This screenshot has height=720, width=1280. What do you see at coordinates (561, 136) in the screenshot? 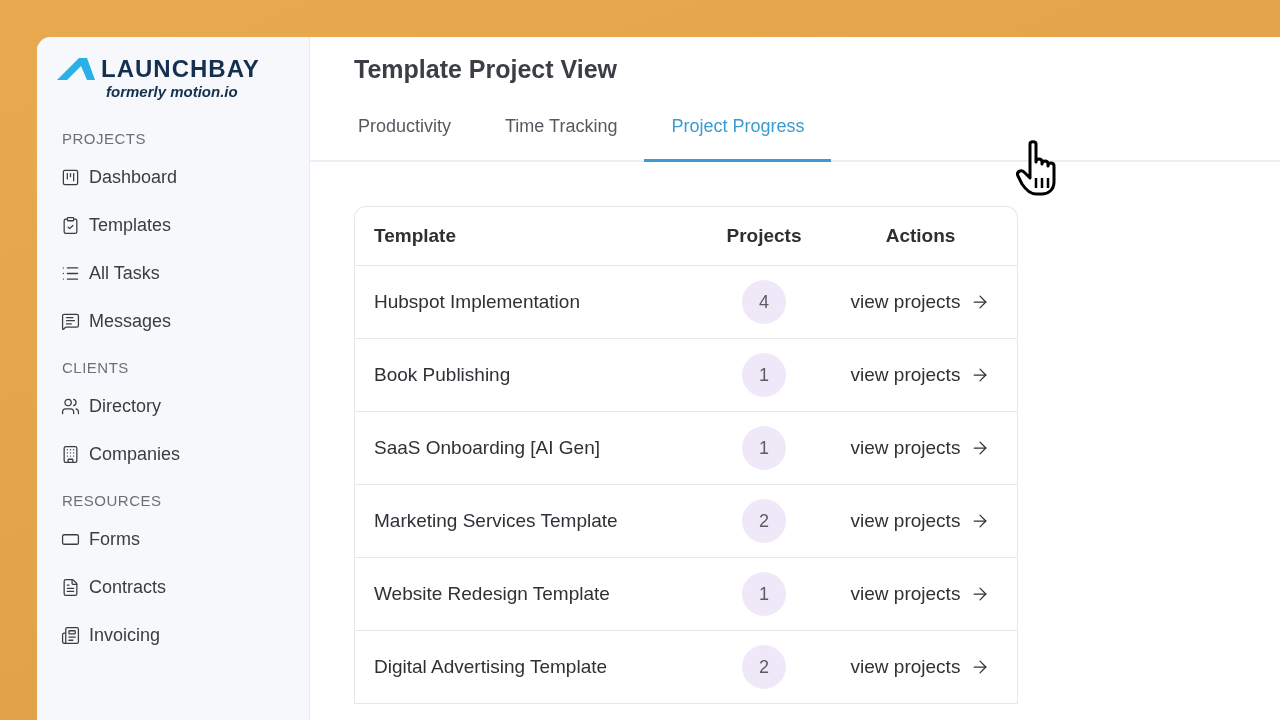
I see `tab: Time Tracking` at bounding box center [561, 136].